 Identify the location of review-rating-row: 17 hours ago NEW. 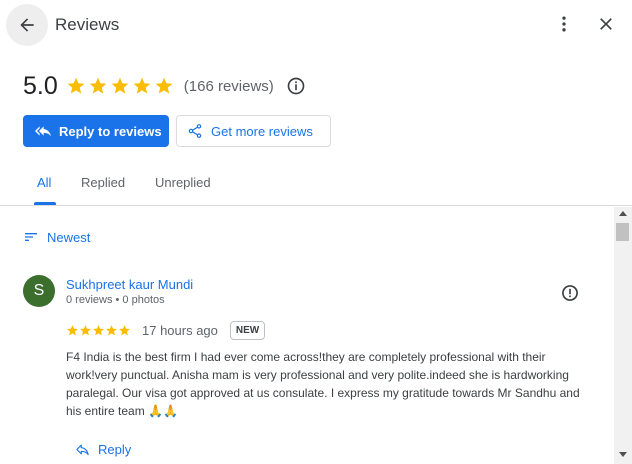
(166, 330).